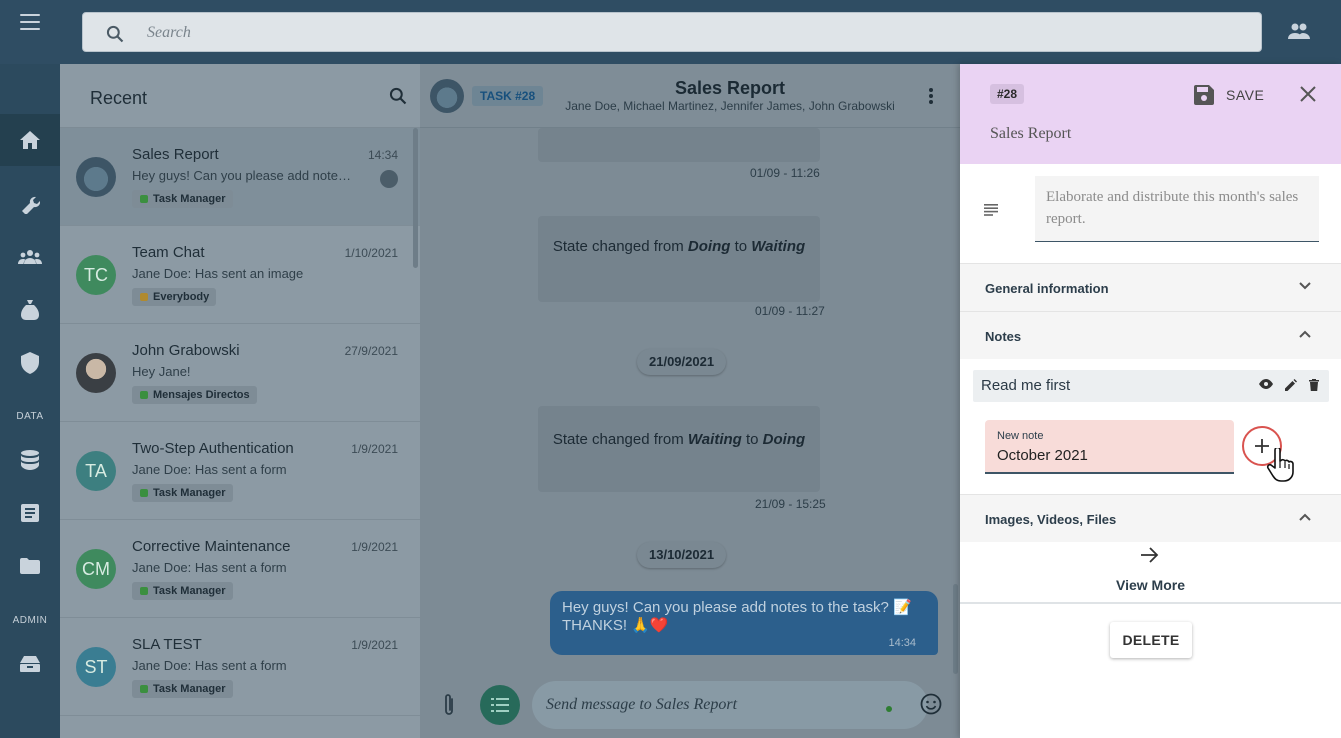  Describe the element at coordinates (1051, 519) in the screenshot. I see `section-label: Images, Videos, Files` at that location.